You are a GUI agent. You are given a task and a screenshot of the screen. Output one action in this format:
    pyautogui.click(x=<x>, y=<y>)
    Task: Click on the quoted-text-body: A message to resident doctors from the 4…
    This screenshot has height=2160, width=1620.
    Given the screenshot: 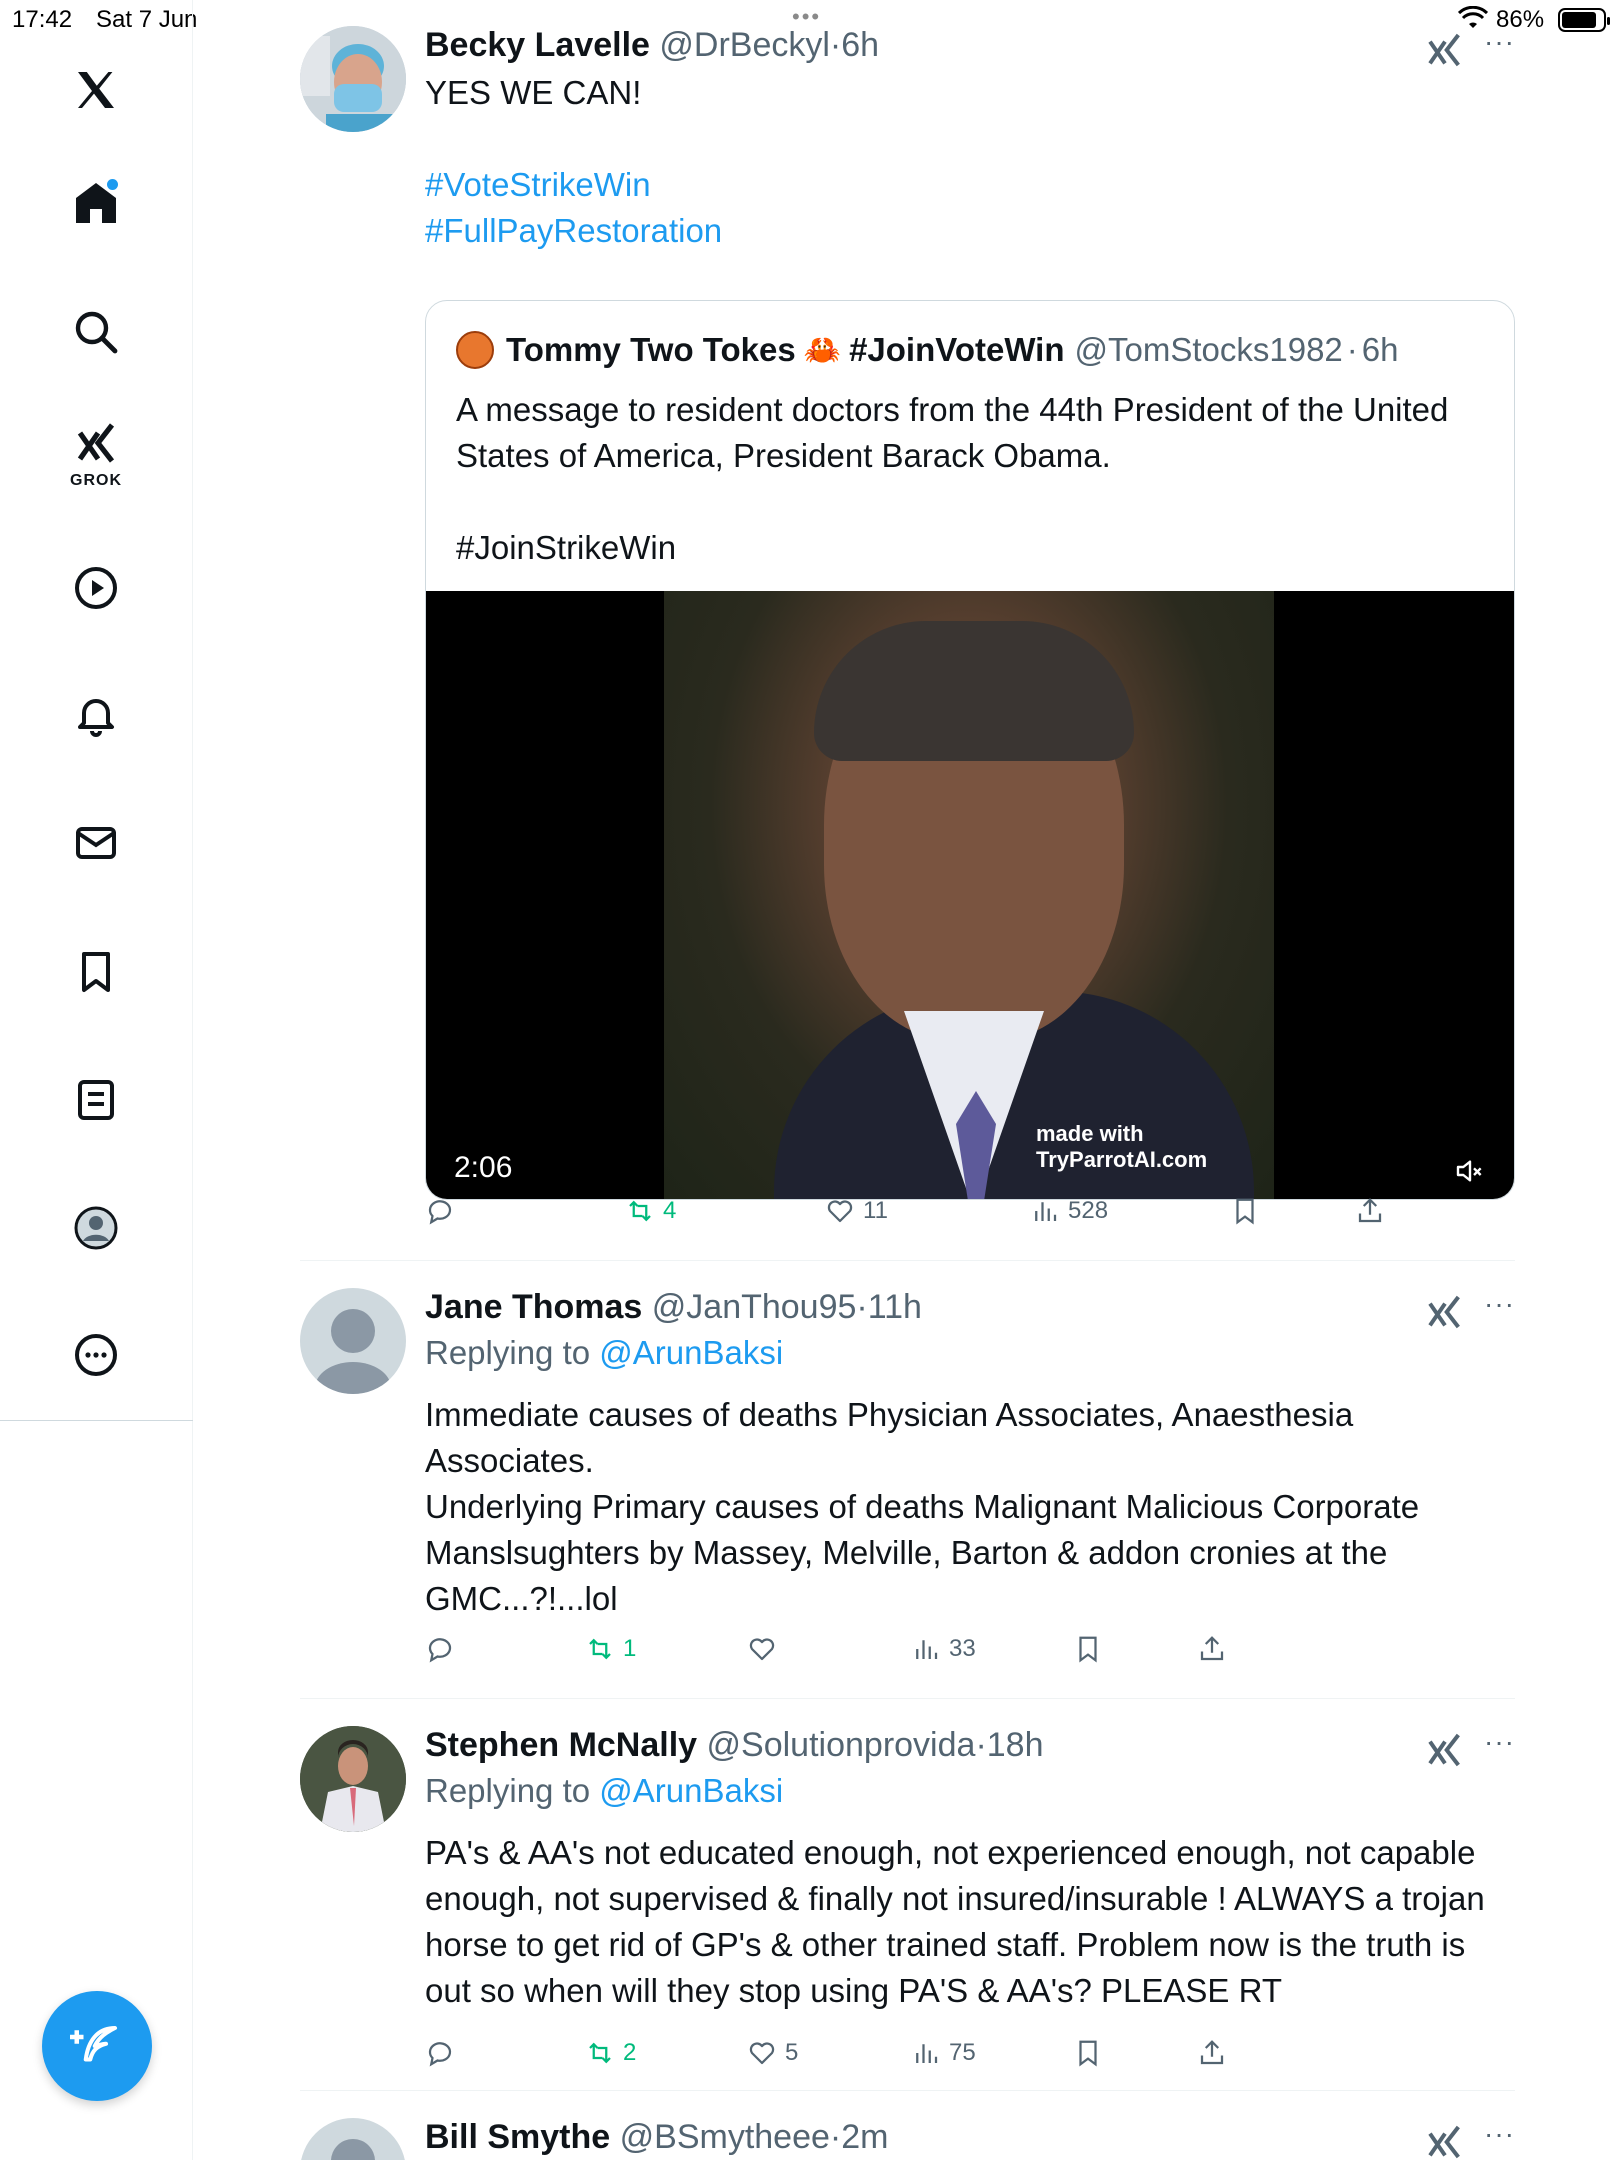 What is the action you would take?
    pyautogui.click(x=952, y=432)
    